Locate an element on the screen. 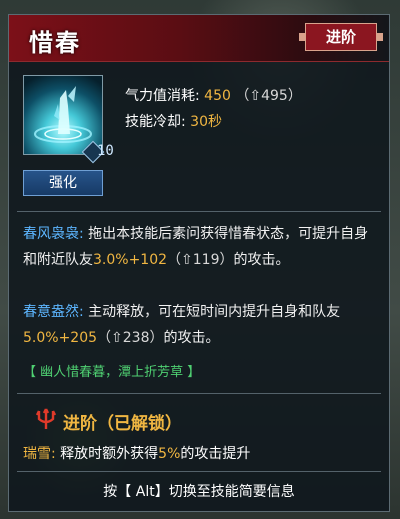 The width and height of the screenshot is (400, 519). advance-effect-num: 5% is located at coordinates (169, 454).